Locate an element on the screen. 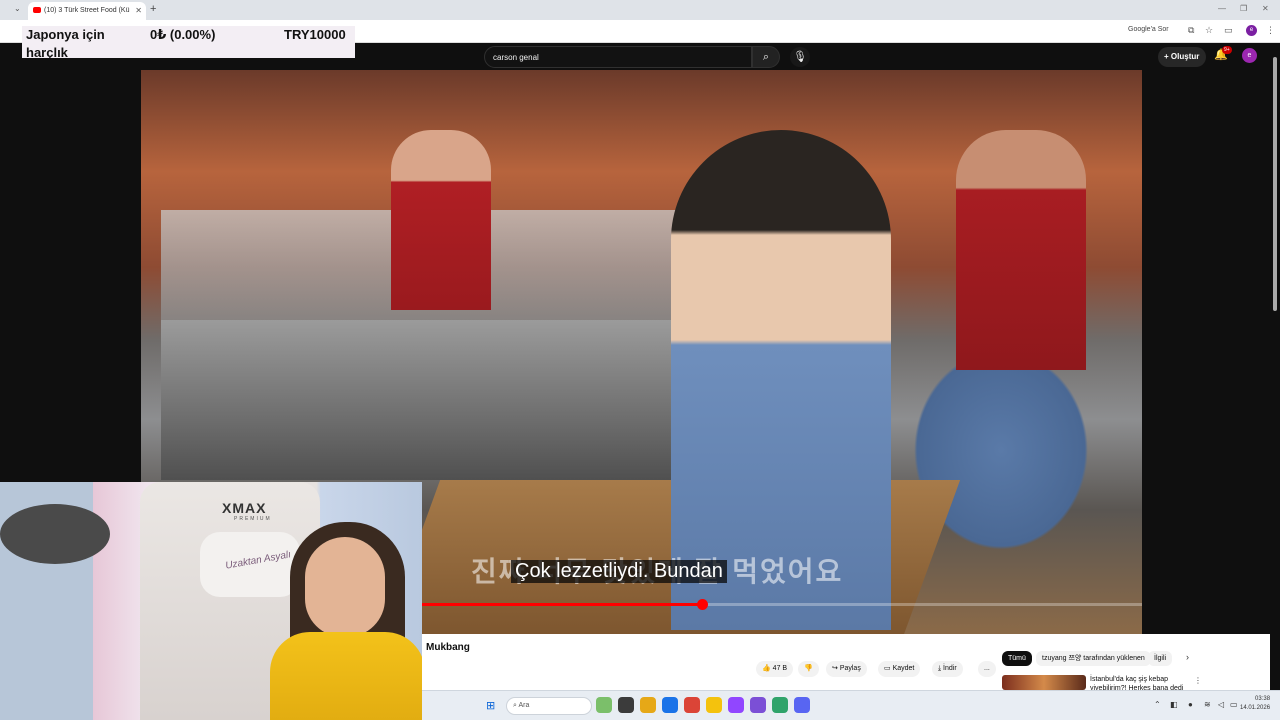 This screenshot has height=720, width=1280. video-title: Mukbang is located at coordinates (448, 647).